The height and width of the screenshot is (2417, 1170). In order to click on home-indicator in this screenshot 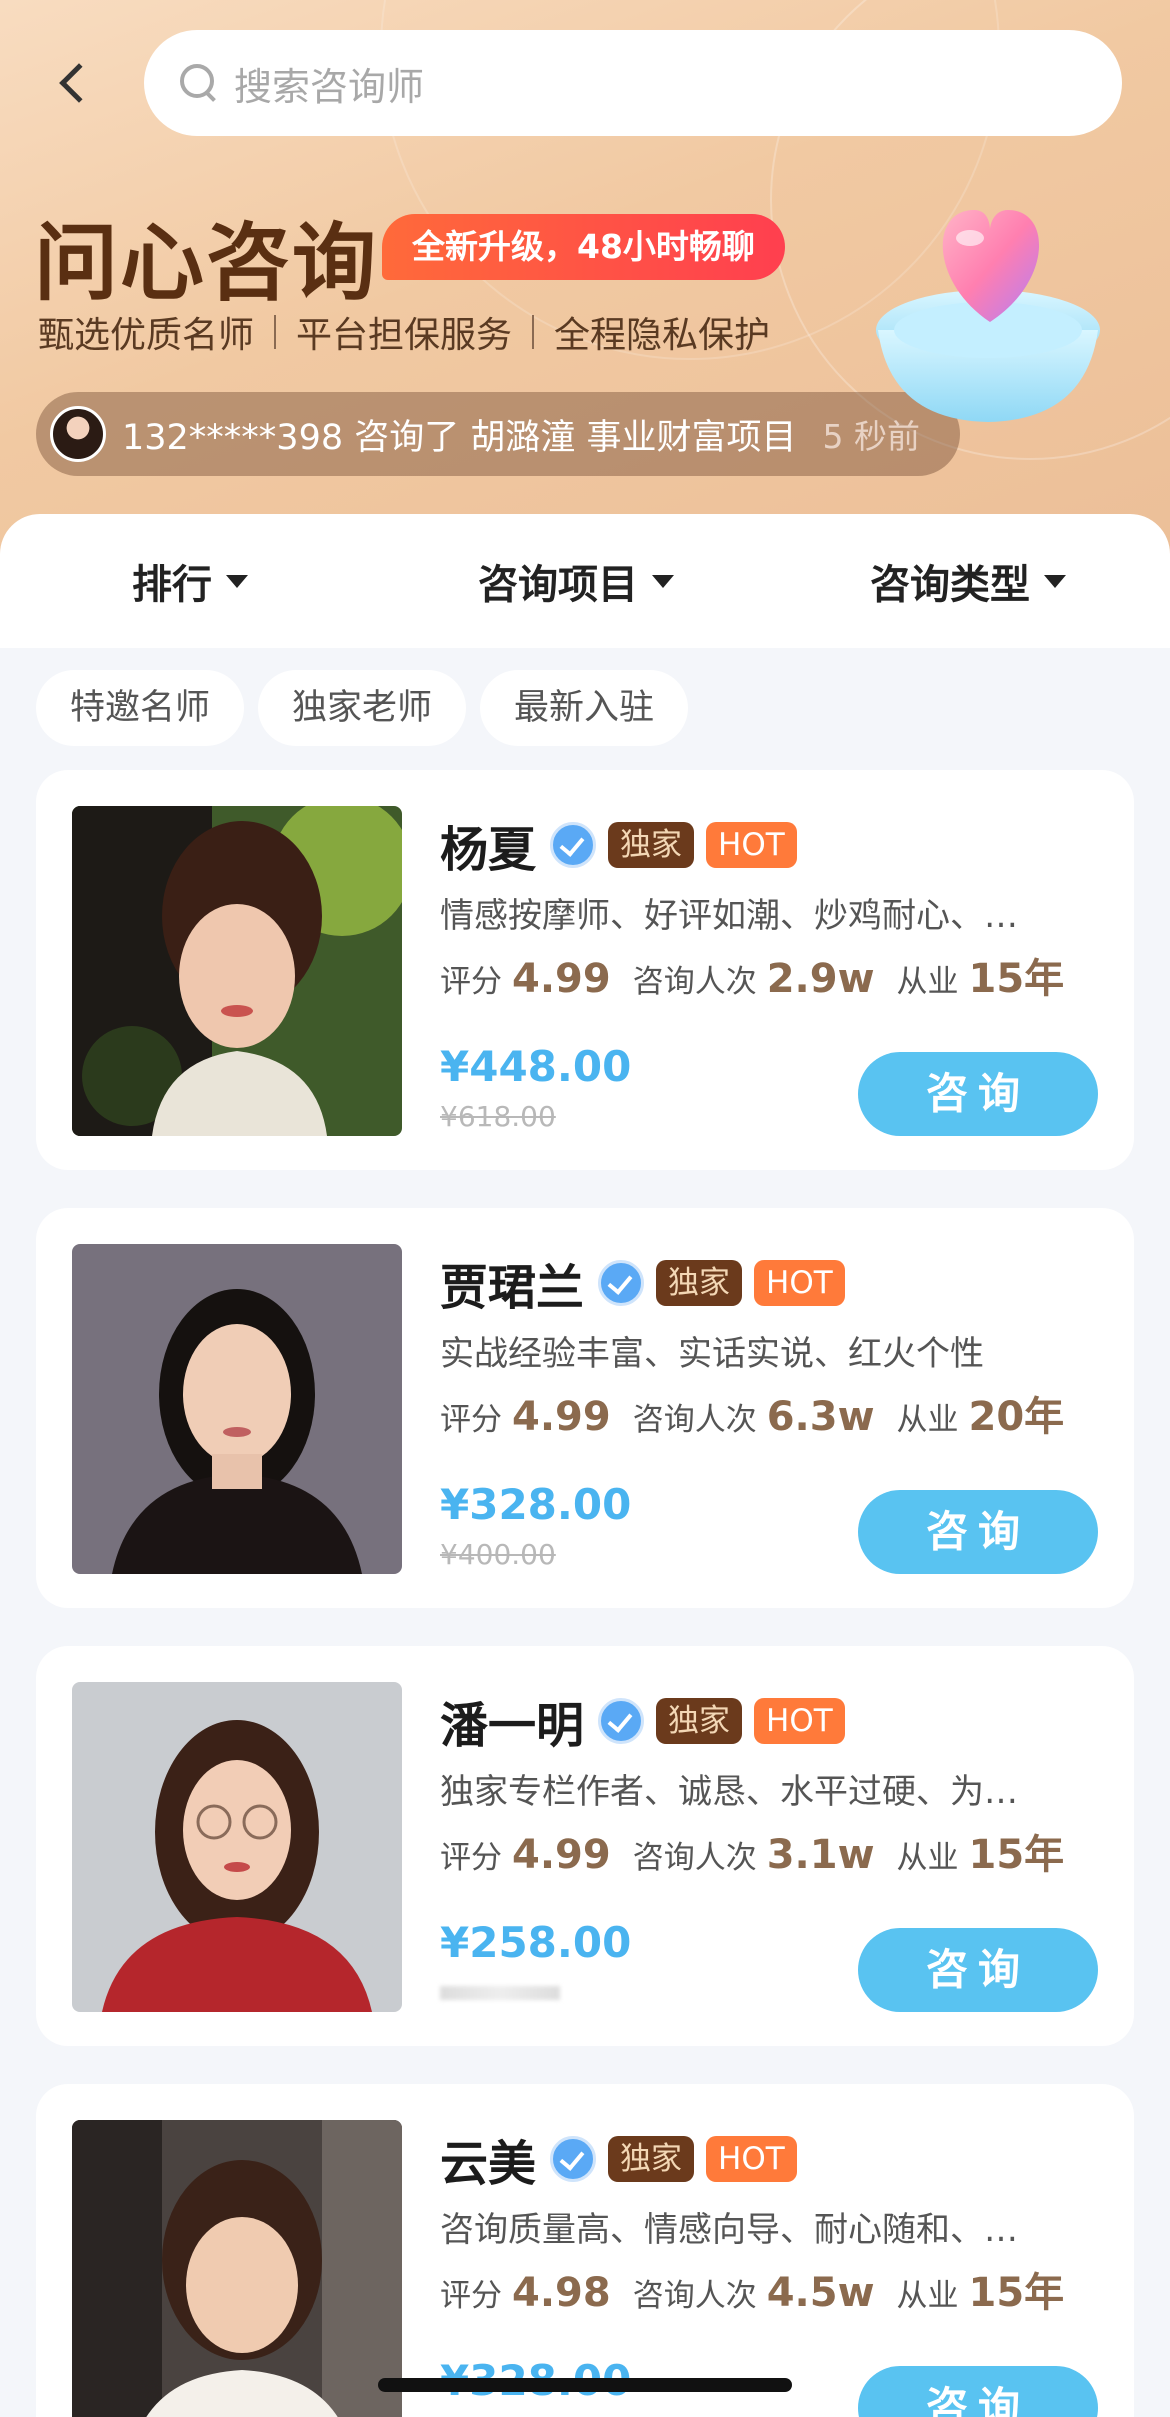, I will do `click(585, 2385)`.